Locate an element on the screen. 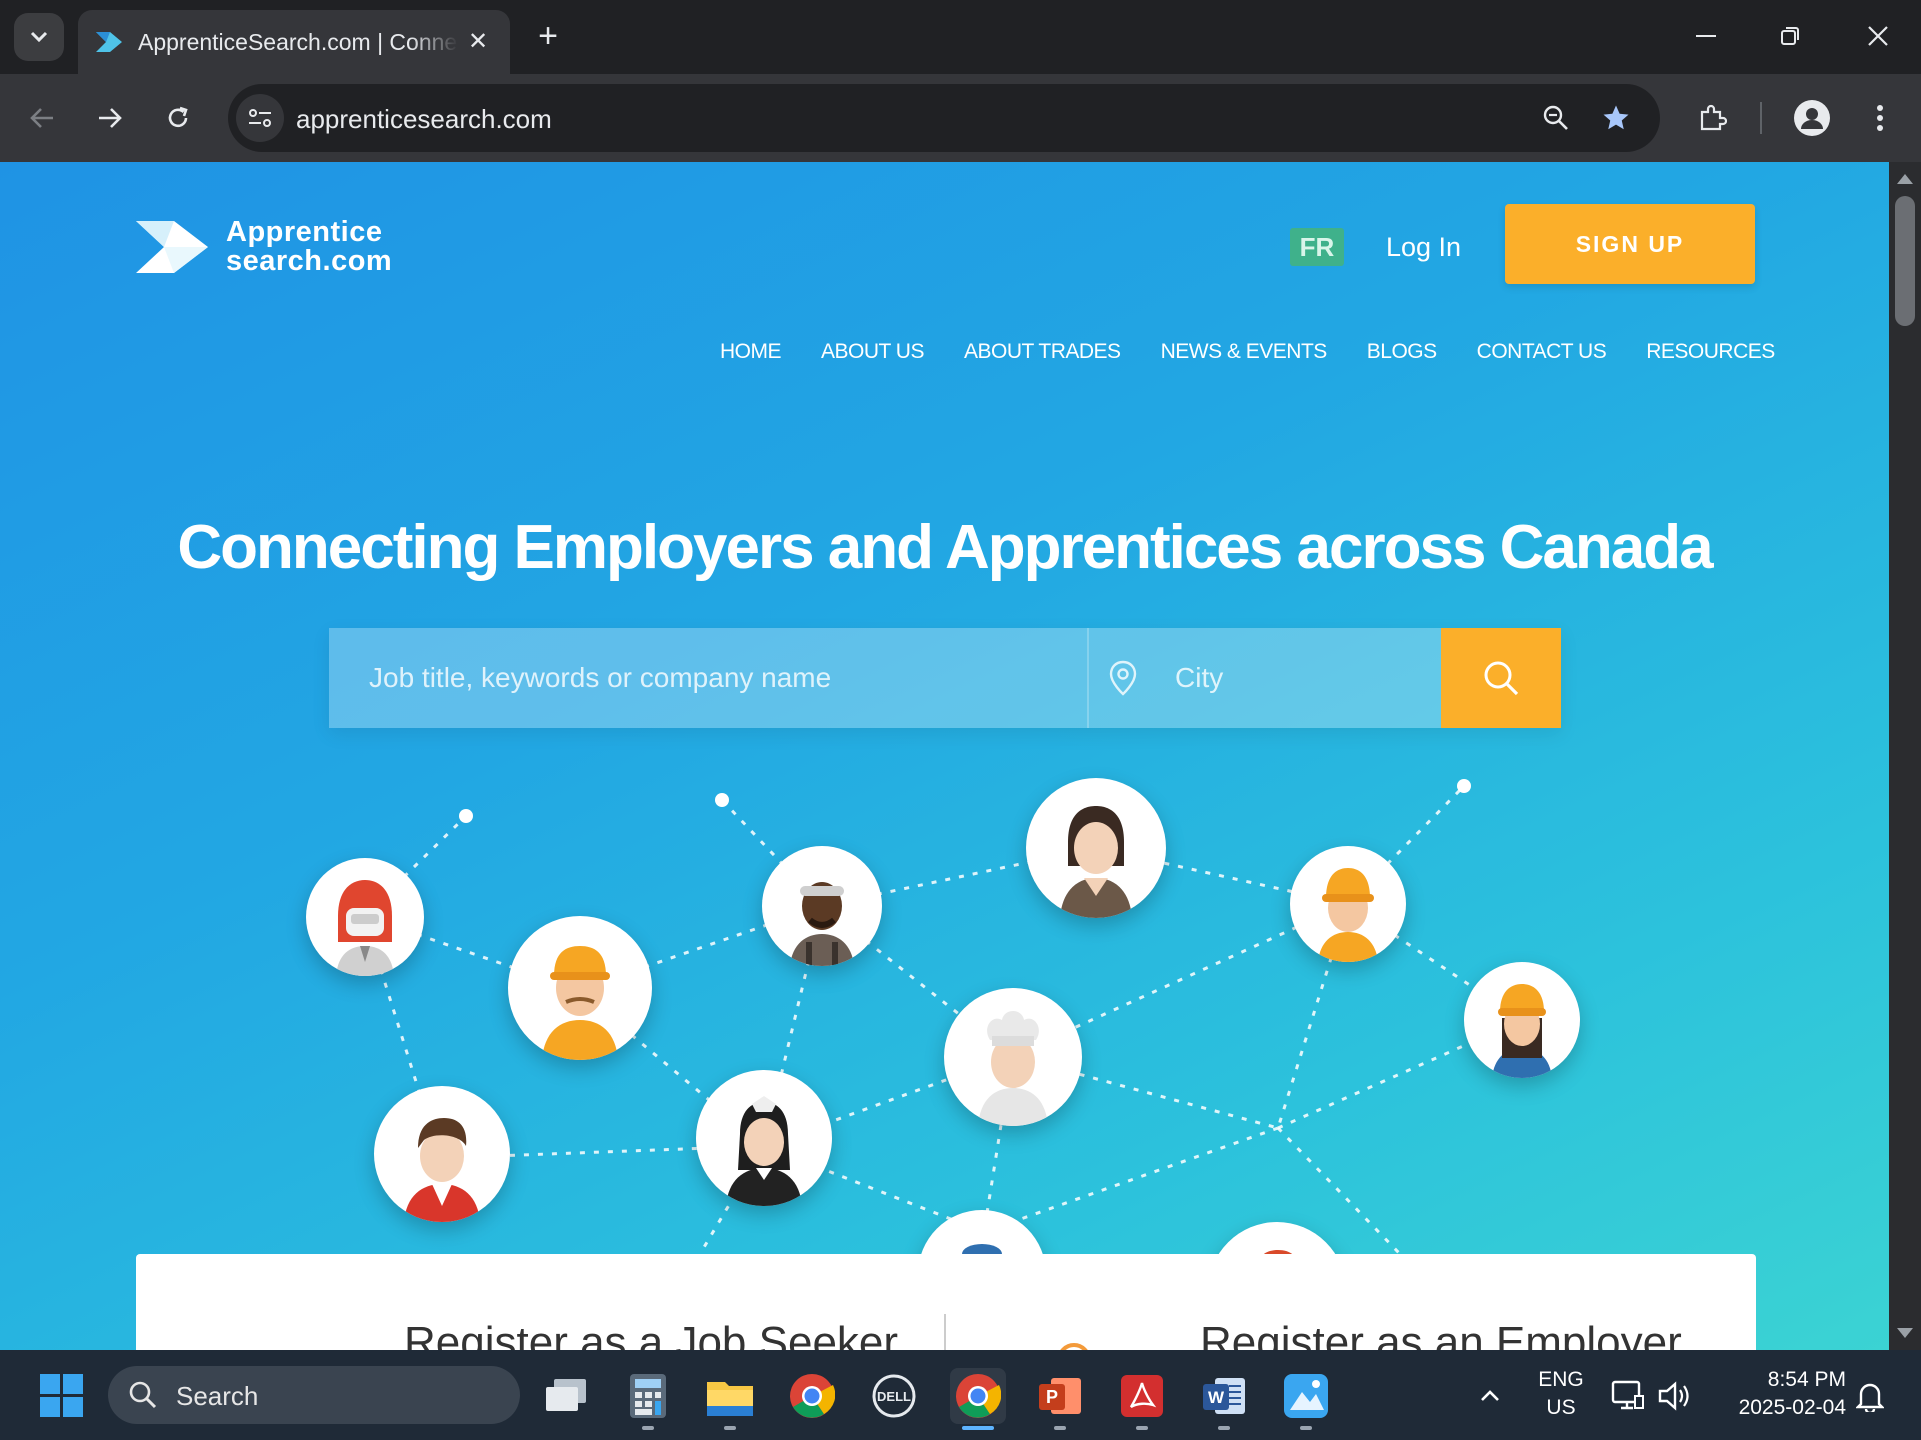 This screenshot has height=1440, width=1921. tune-icon is located at coordinates (260, 118).